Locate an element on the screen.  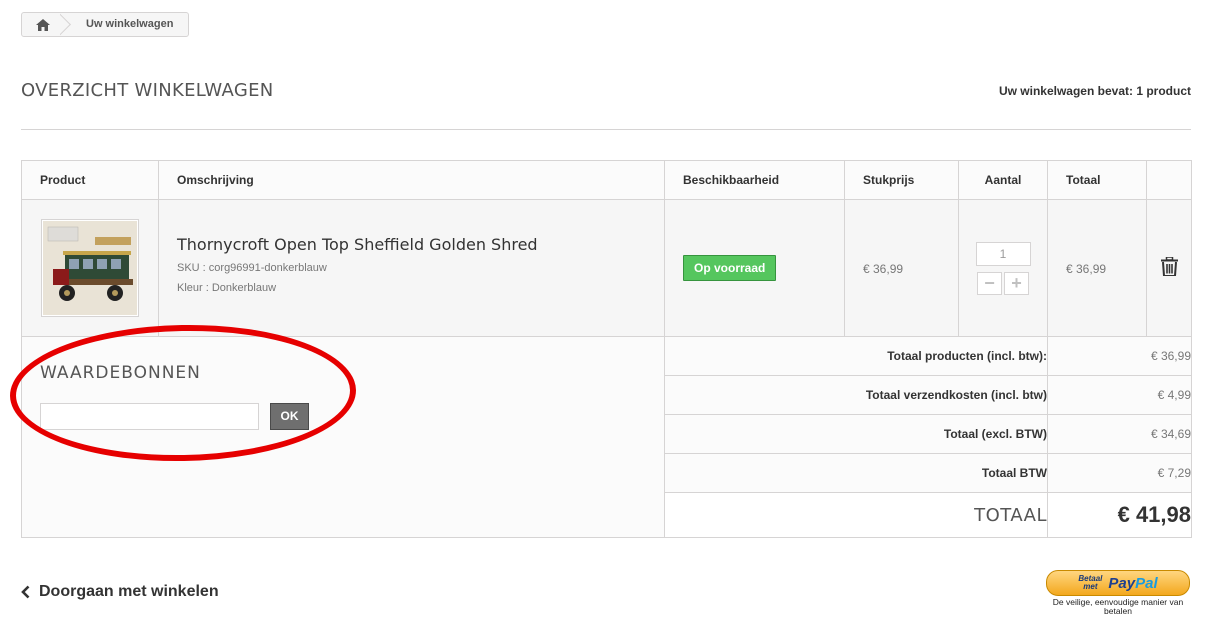
voucher-code-input is located at coordinates (149, 416).